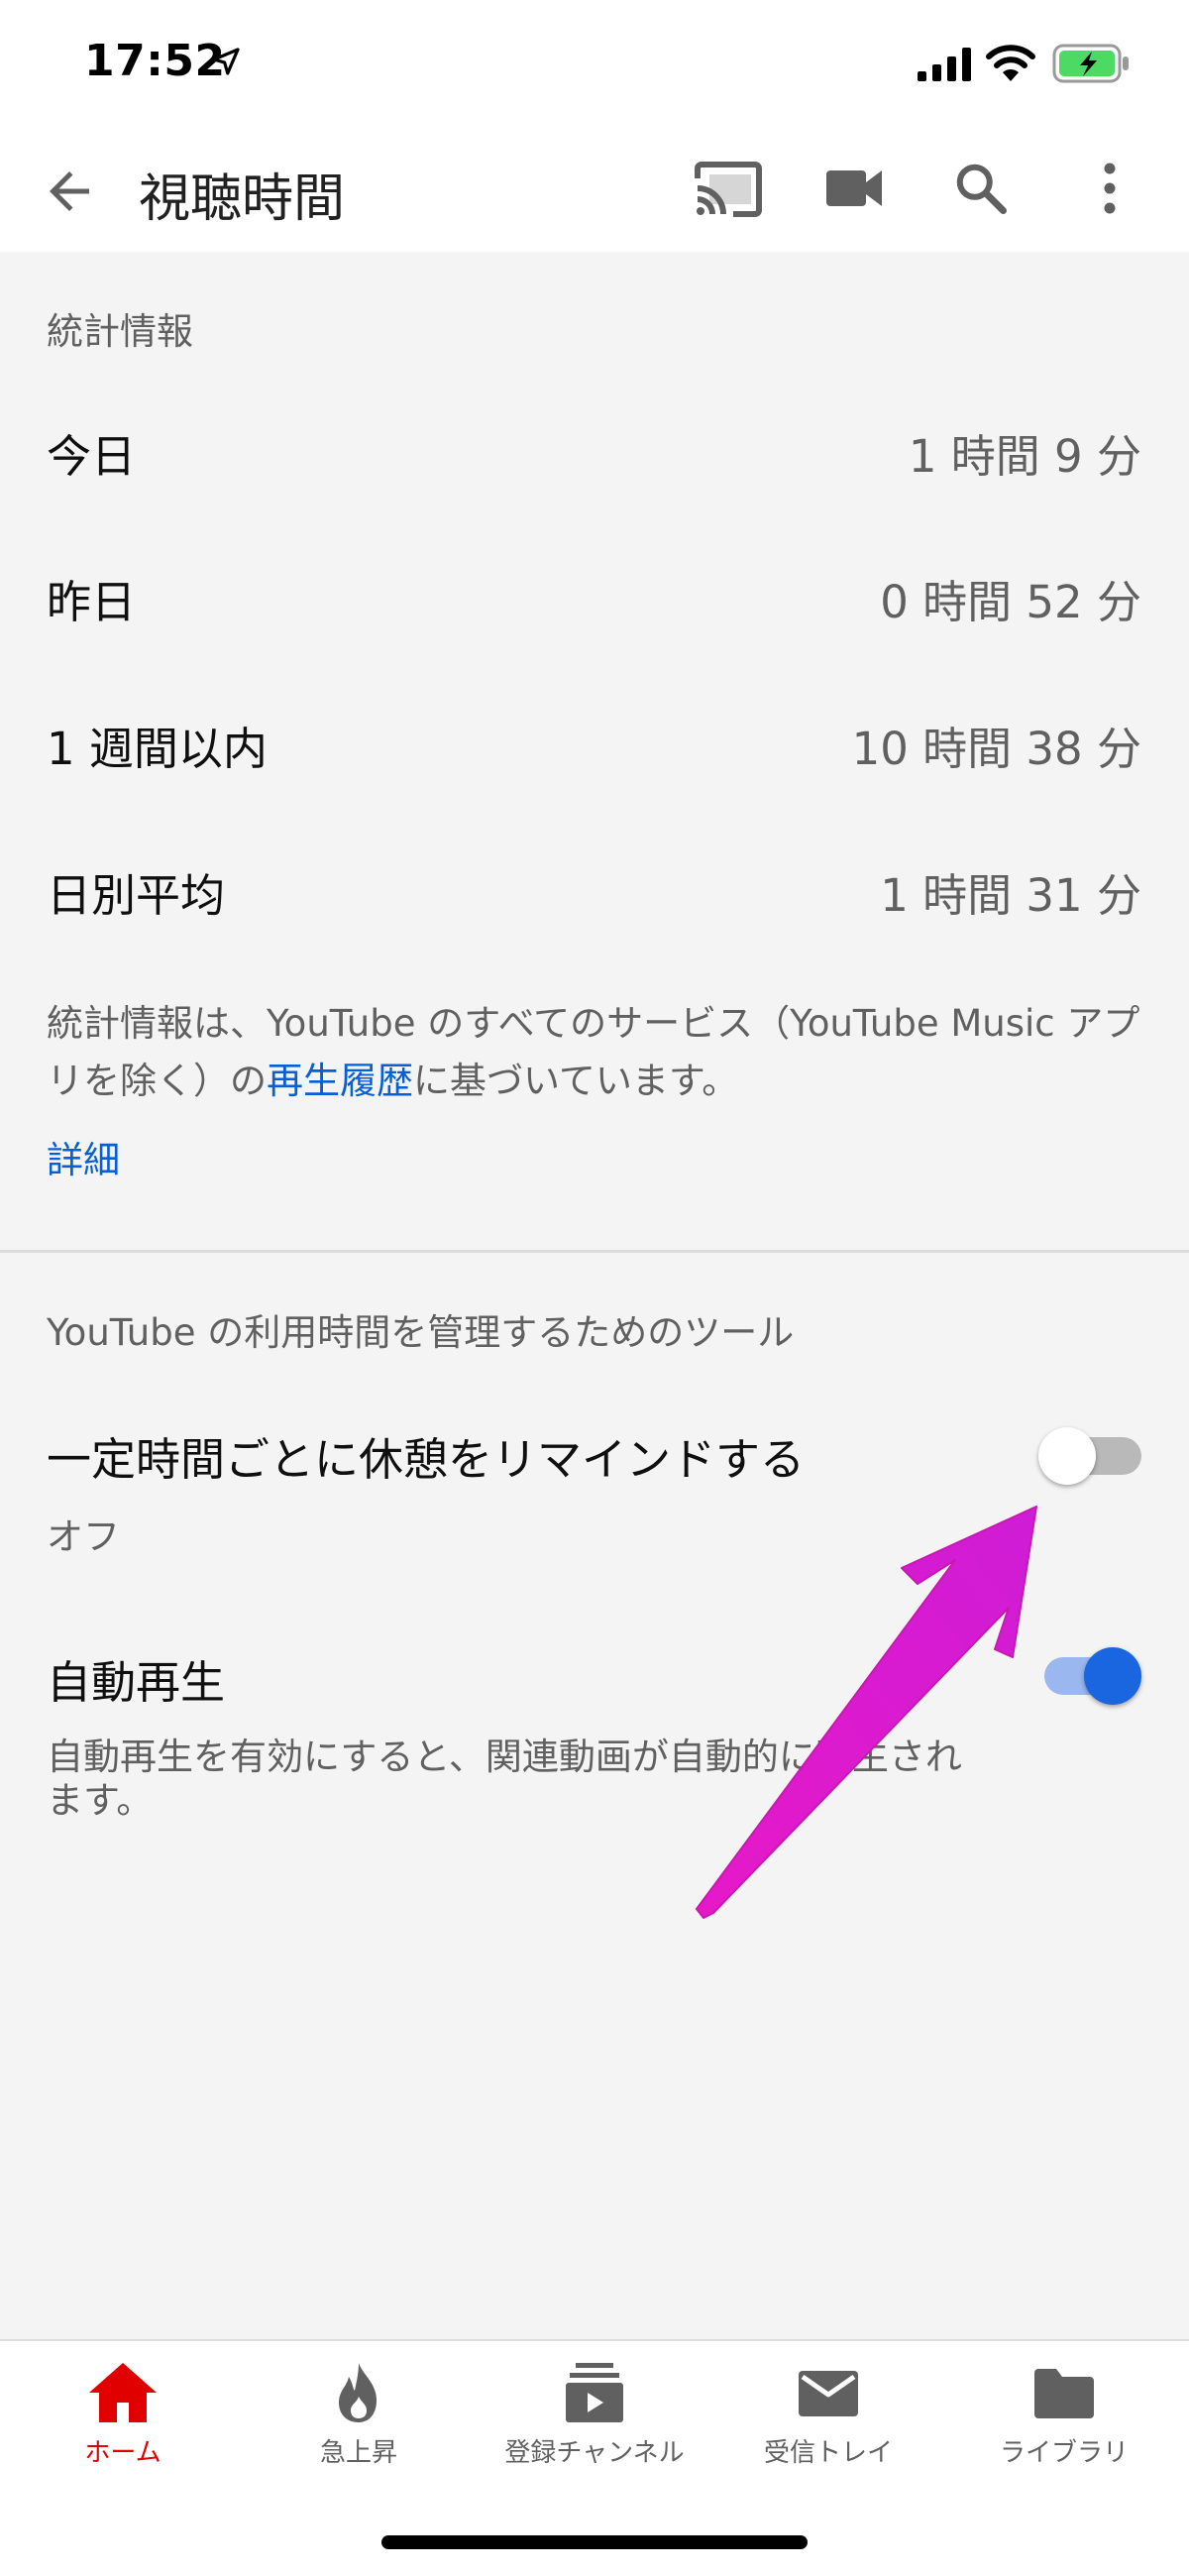 The height and width of the screenshot is (2576, 1189). I want to click on details-link: 詳細, so click(83, 1156).